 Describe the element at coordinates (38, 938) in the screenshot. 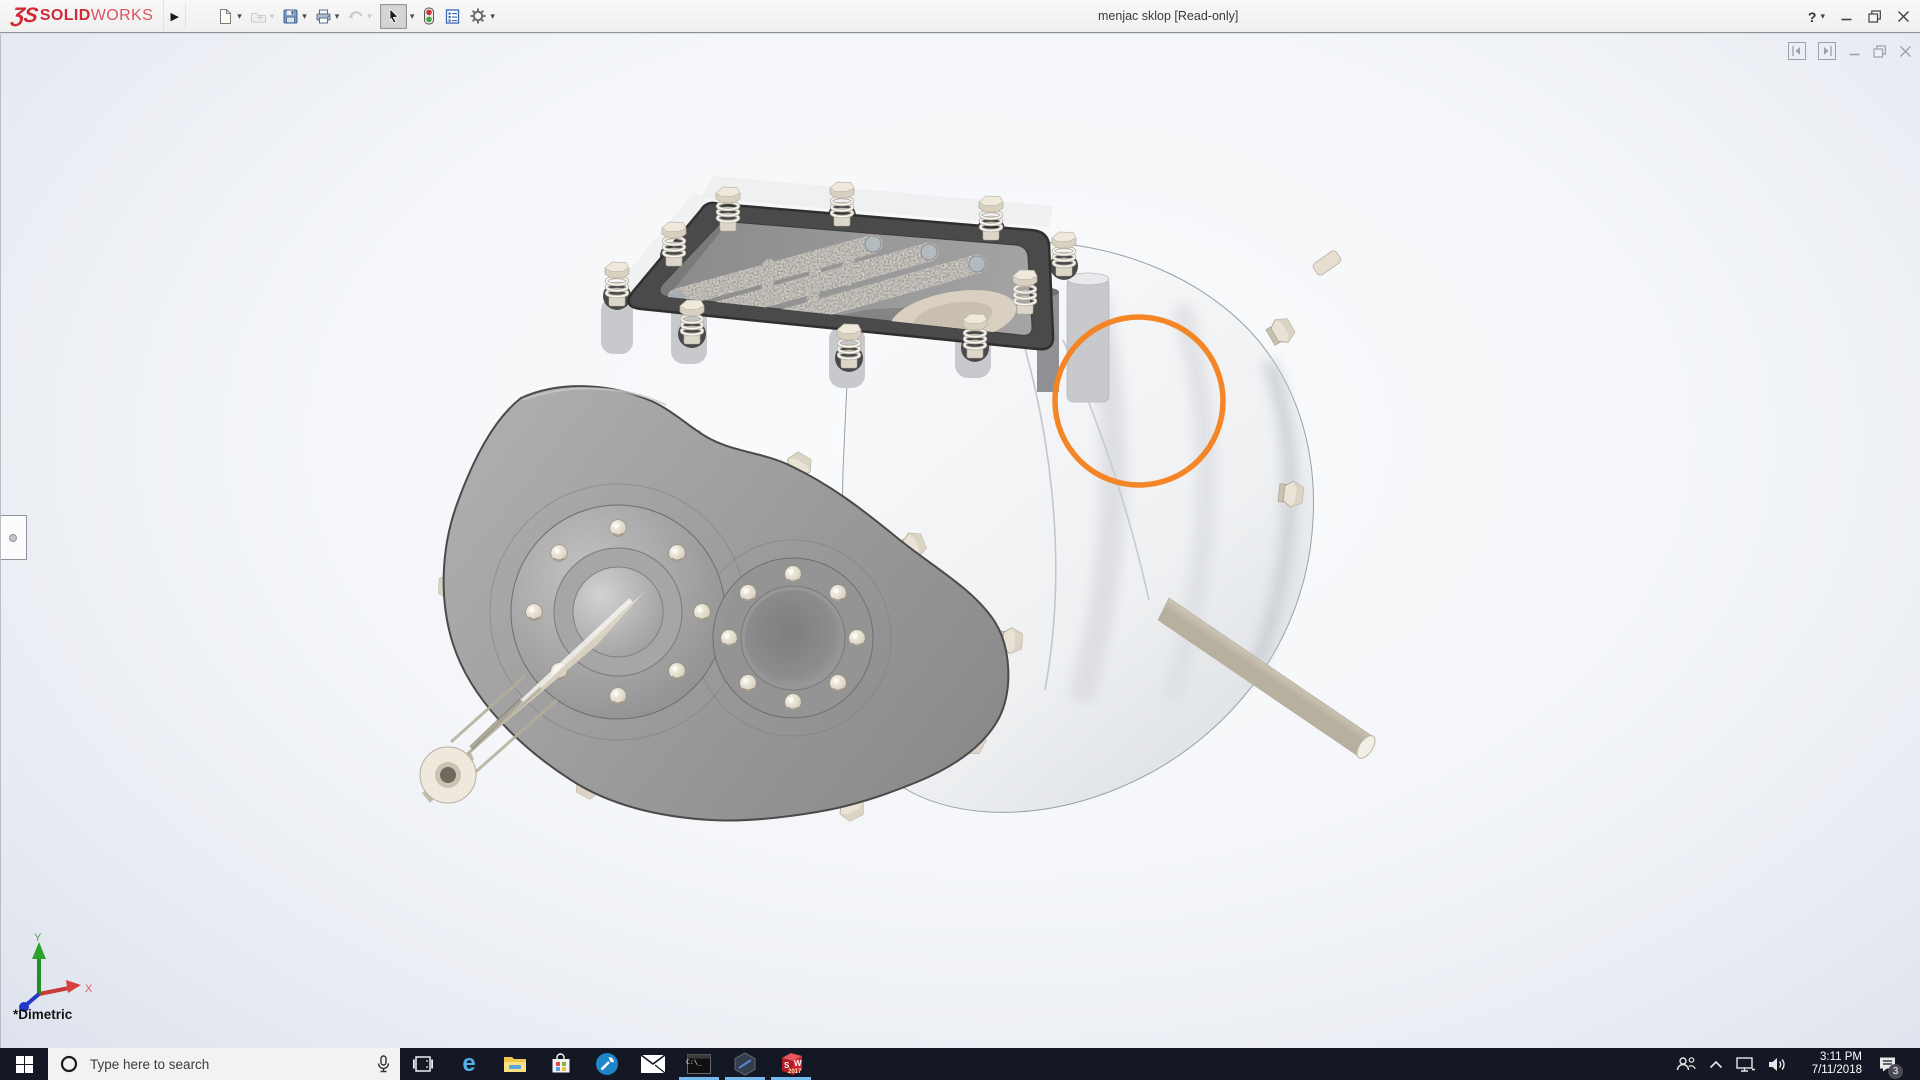

I see `y-axis-label: Y` at that location.